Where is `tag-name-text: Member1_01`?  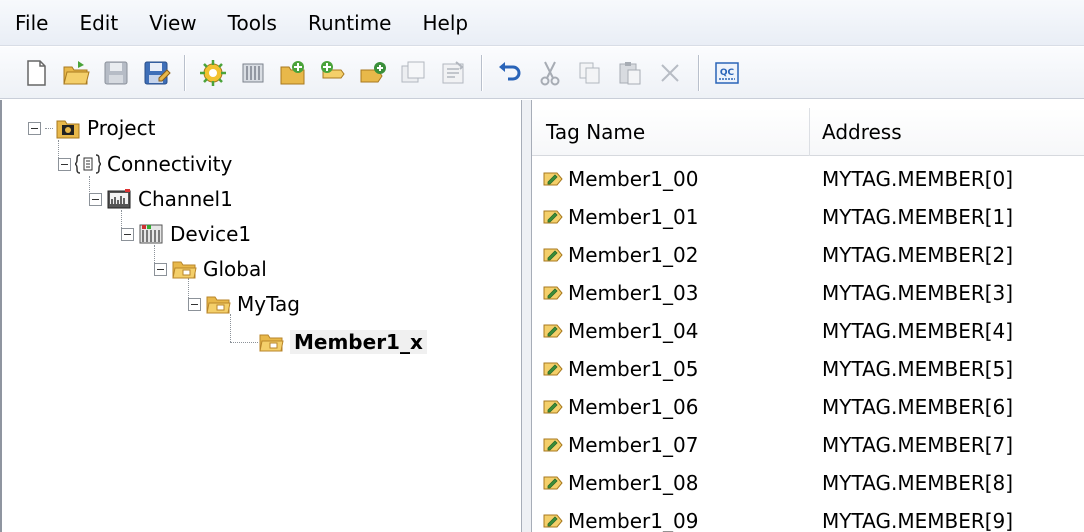 tag-name-text: Member1_01 is located at coordinates (633, 217).